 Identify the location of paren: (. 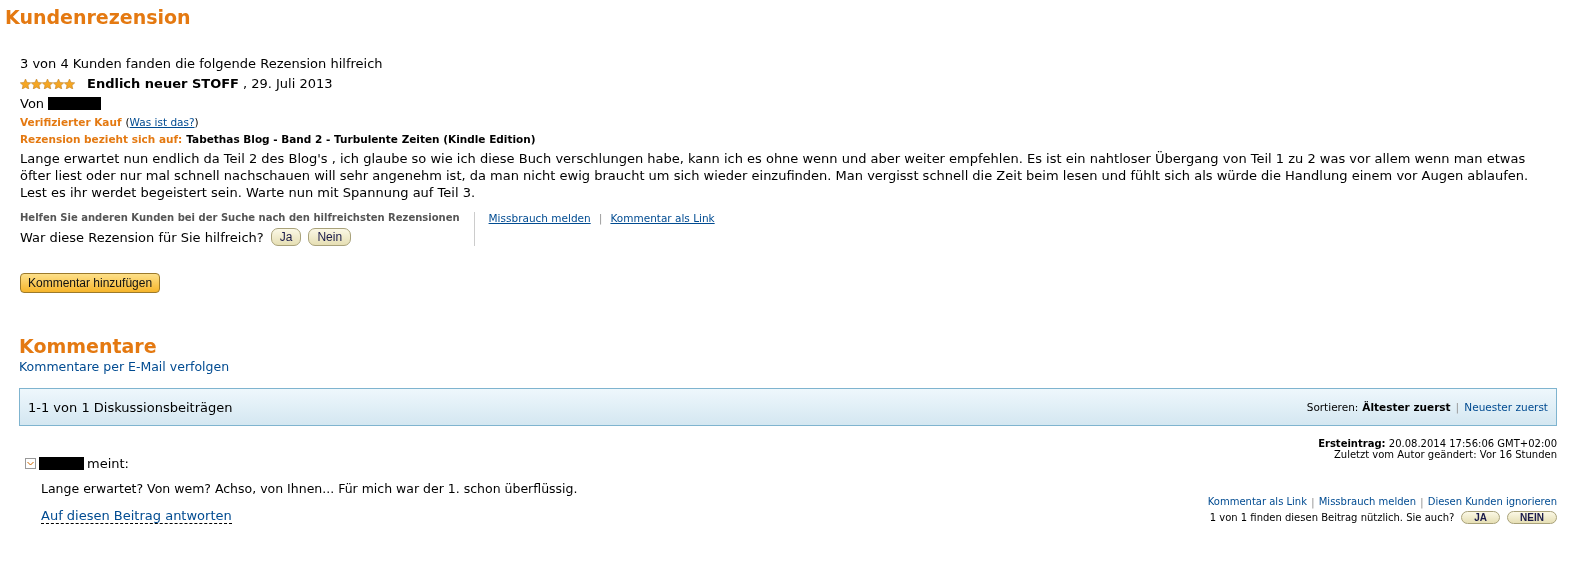
(127, 122).